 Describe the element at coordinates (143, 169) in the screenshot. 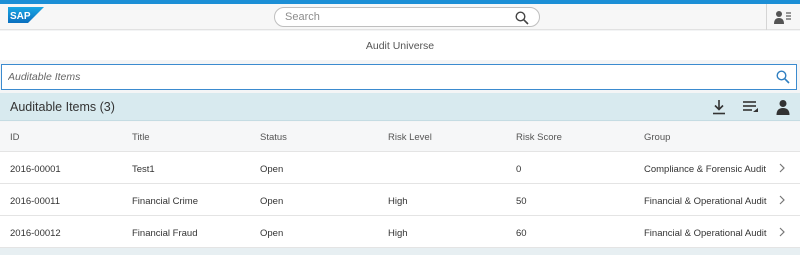

I see `cell-title: Test1` at that location.